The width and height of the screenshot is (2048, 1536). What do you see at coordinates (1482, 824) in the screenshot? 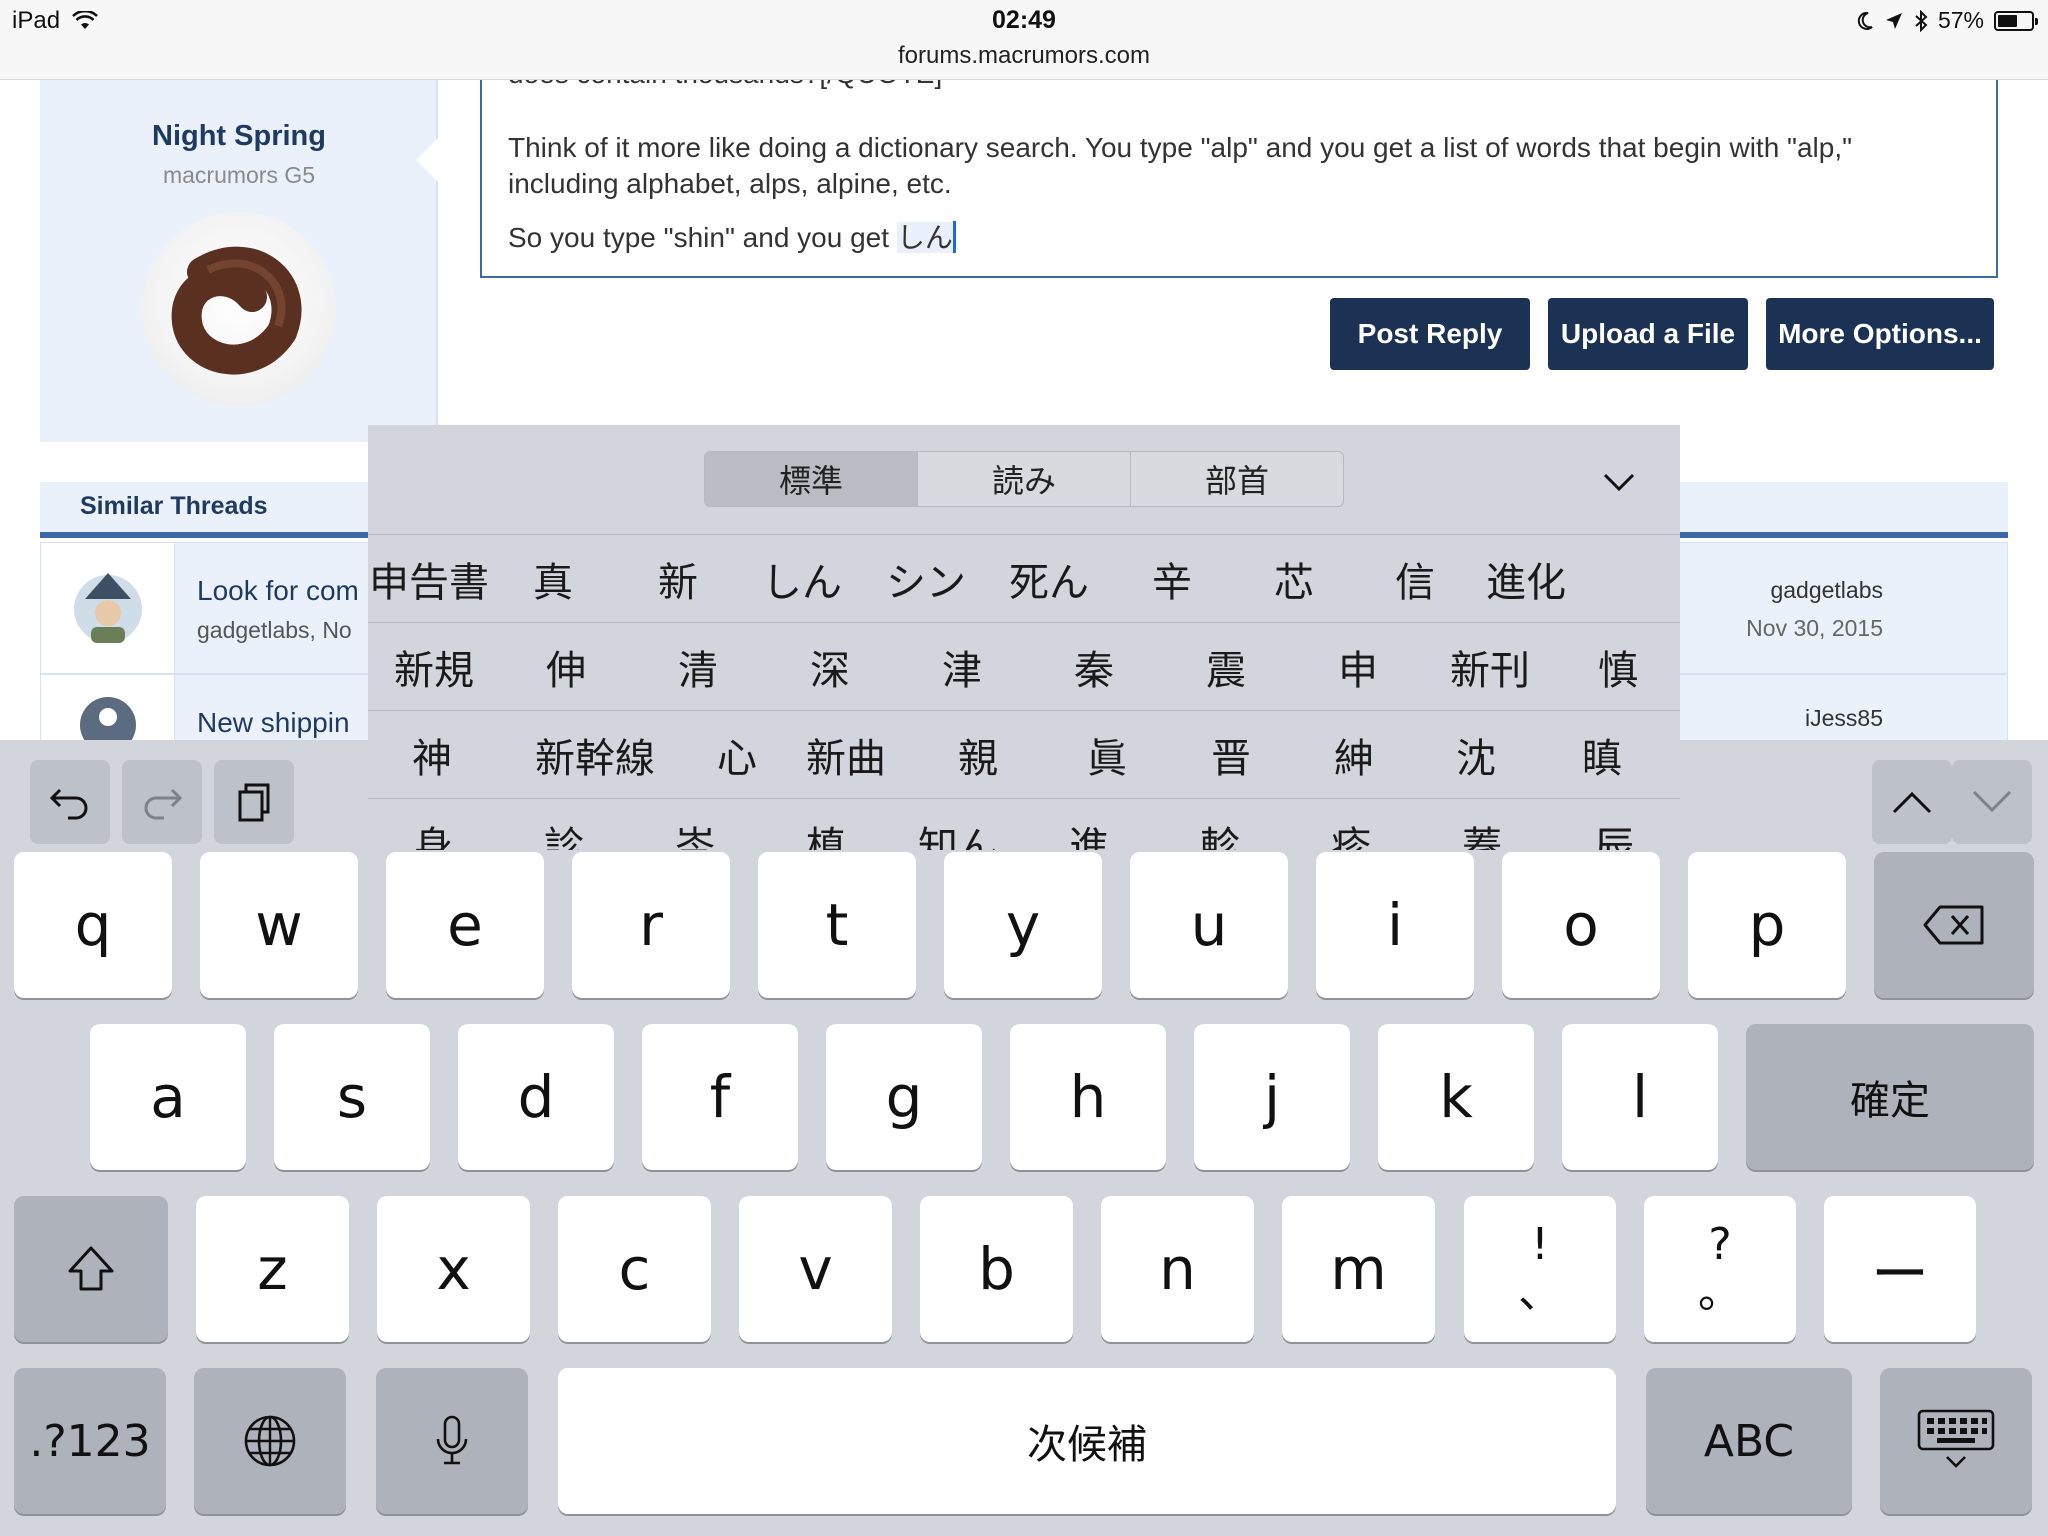
I see `candidate-item: 蓁` at bounding box center [1482, 824].